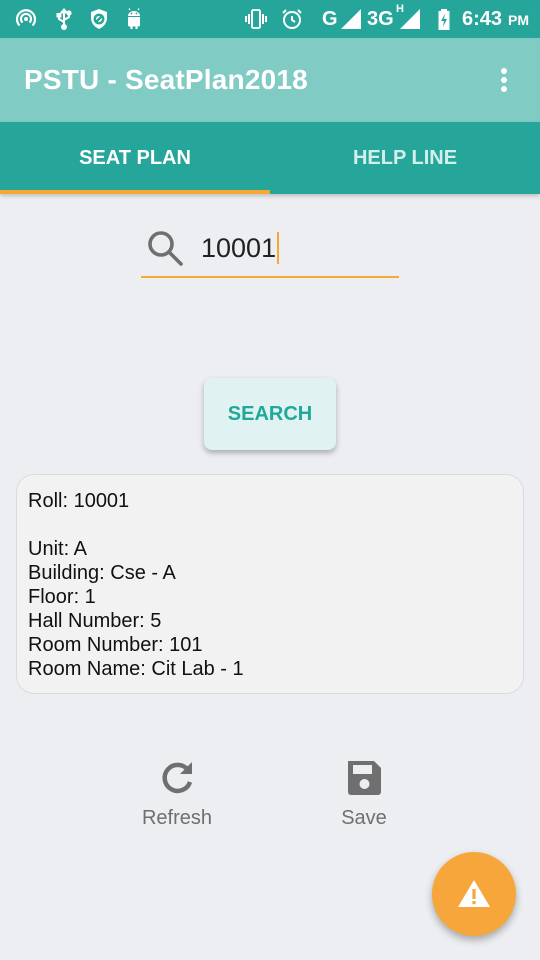 The height and width of the screenshot is (960, 540). What do you see at coordinates (482, 19) in the screenshot?
I see `clock-time: 6:43` at bounding box center [482, 19].